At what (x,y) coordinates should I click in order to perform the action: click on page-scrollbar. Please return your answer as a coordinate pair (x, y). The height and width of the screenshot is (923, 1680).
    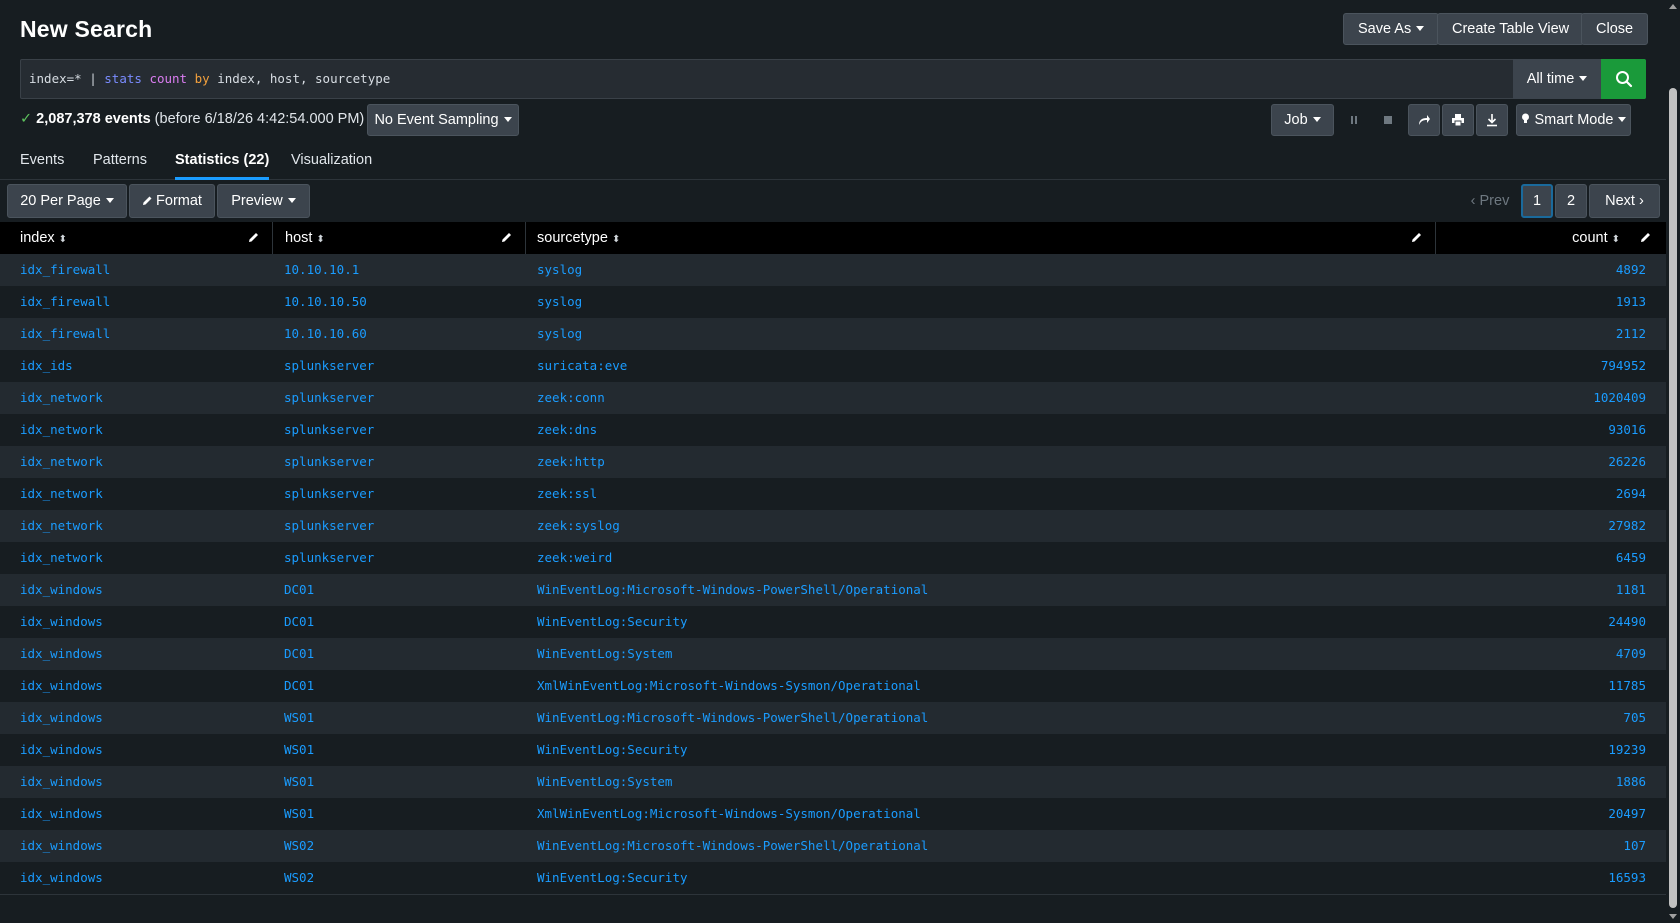
    Looking at the image, I should click on (1673, 461).